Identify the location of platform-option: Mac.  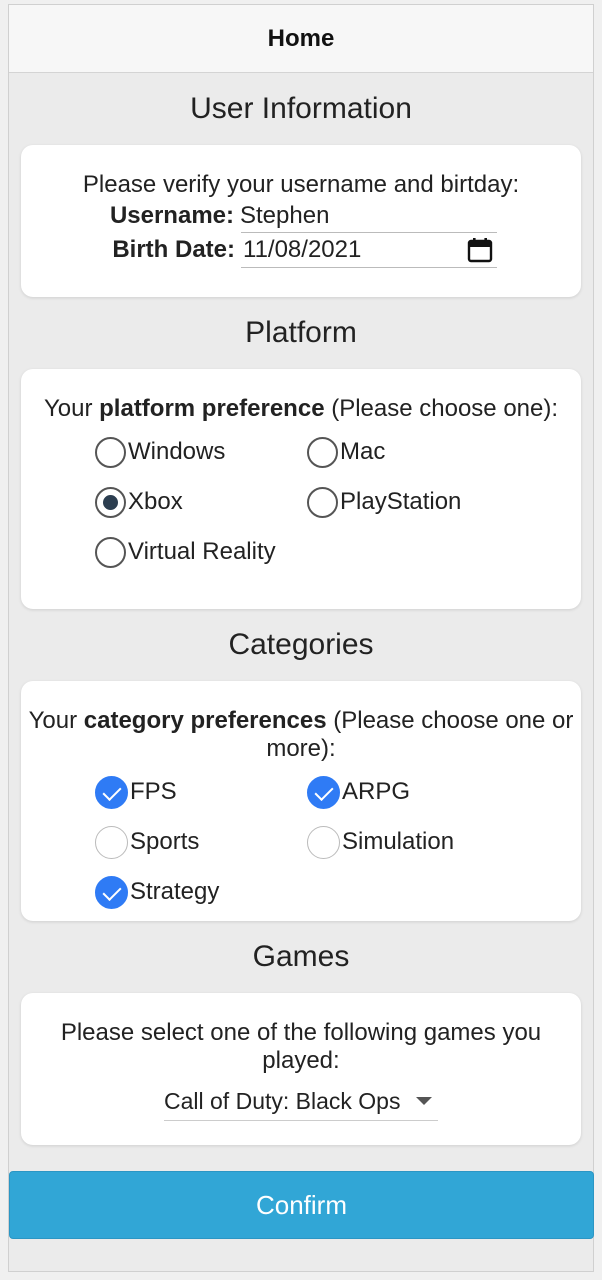
(407, 452).